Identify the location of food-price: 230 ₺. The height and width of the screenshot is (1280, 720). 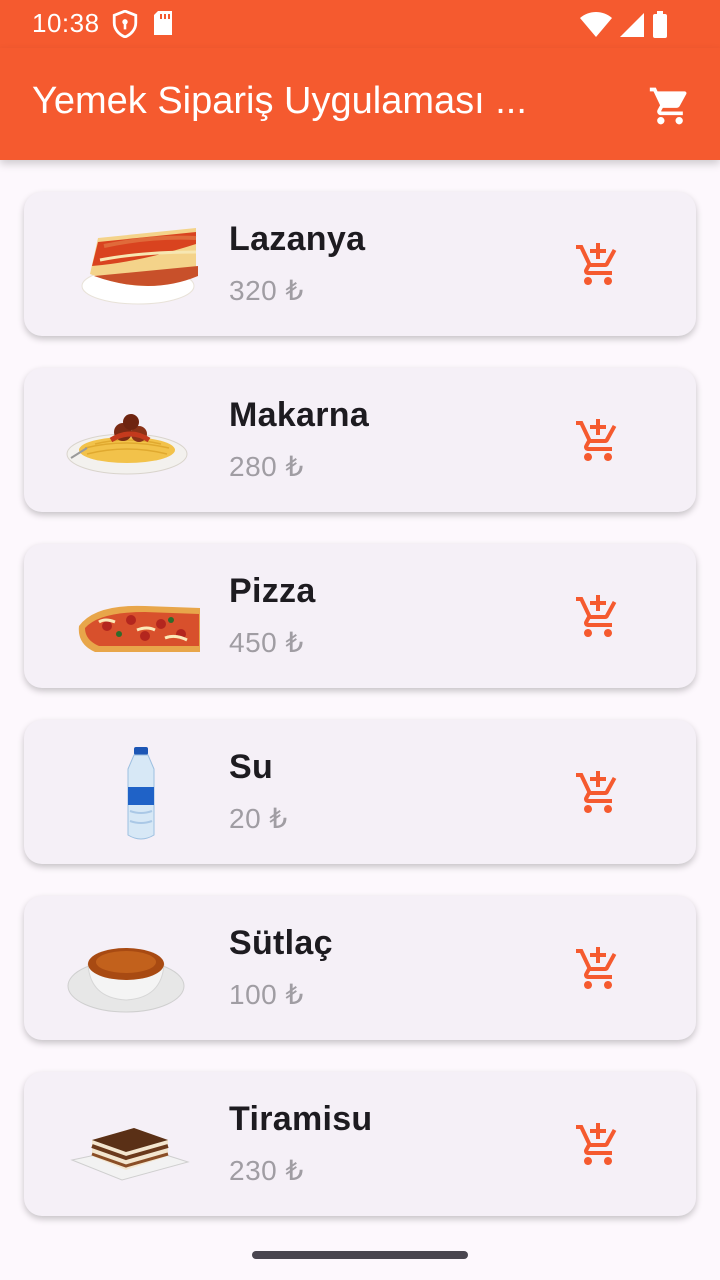
(266, 1170).